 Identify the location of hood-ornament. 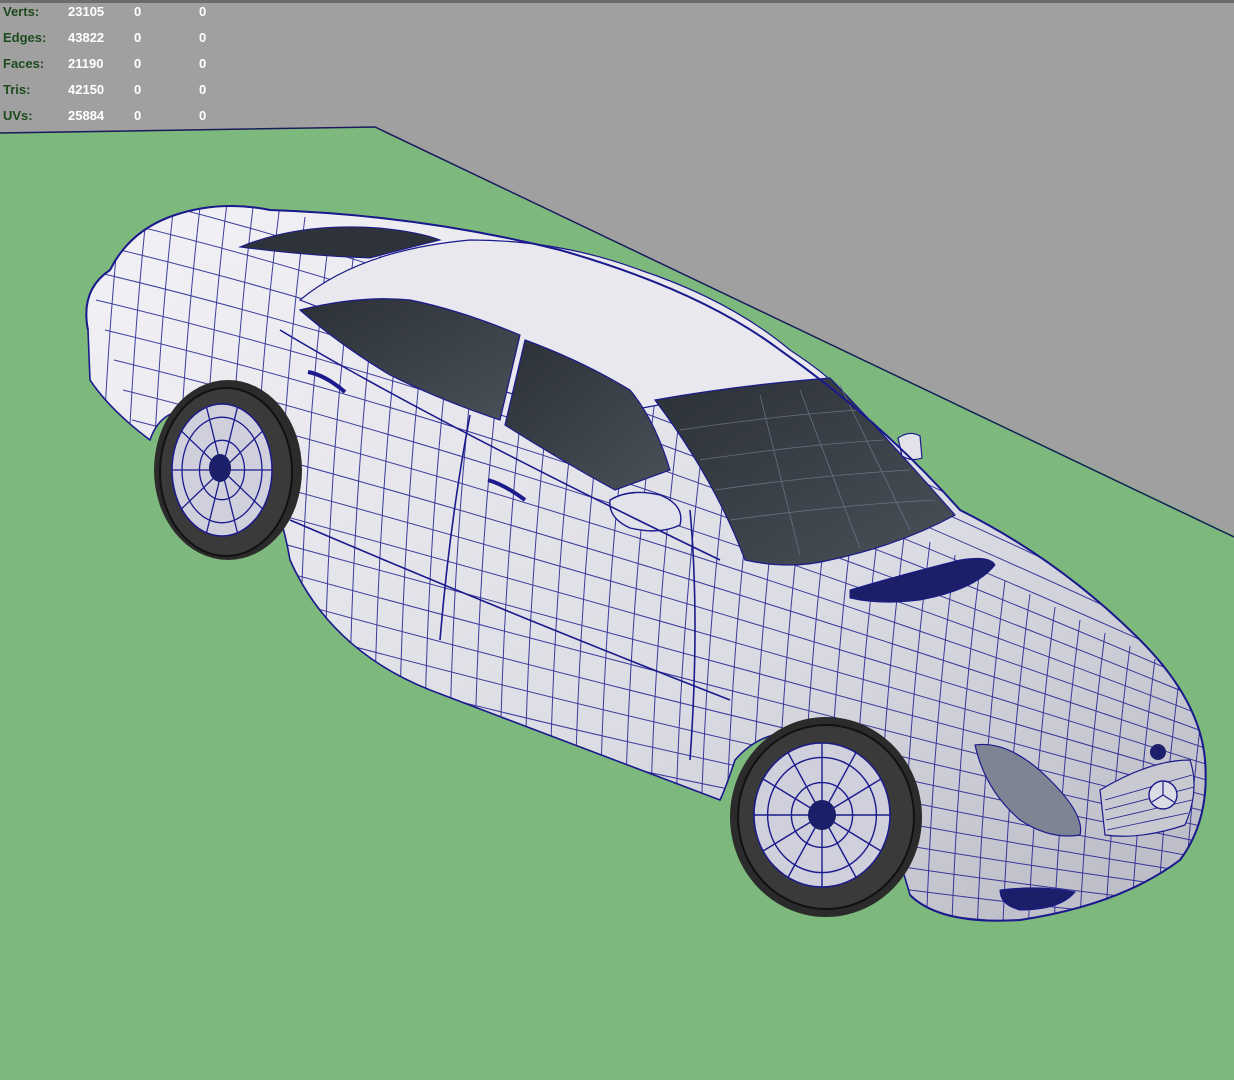
(1158, 752).